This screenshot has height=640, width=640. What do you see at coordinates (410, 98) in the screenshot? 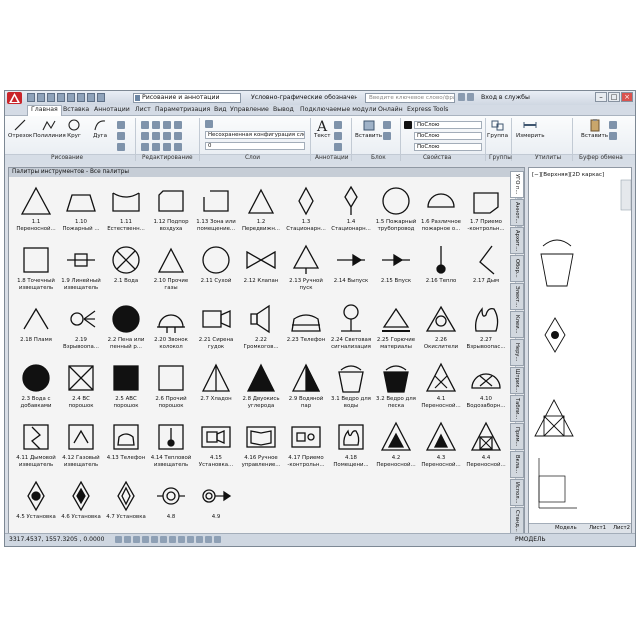
I see `search-input: Введите ключевое слово/фразу` at bounding box center [410, 98].